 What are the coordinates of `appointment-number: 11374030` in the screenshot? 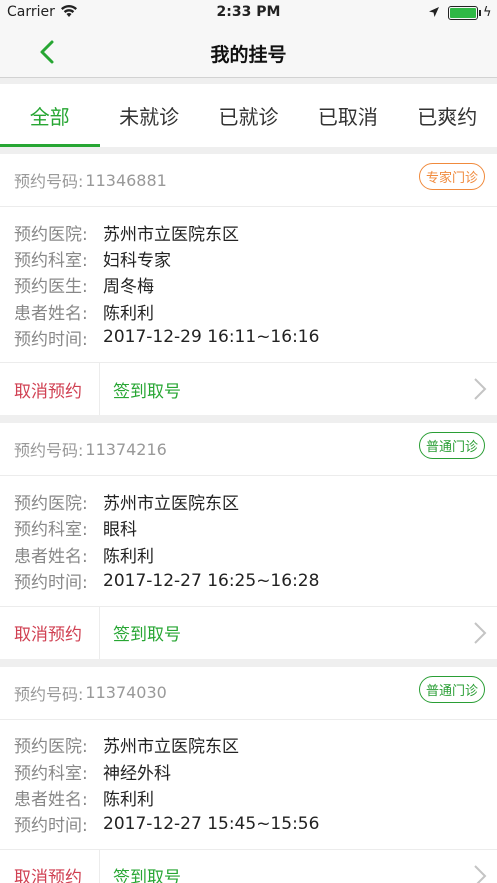 It's located at (126, 693).